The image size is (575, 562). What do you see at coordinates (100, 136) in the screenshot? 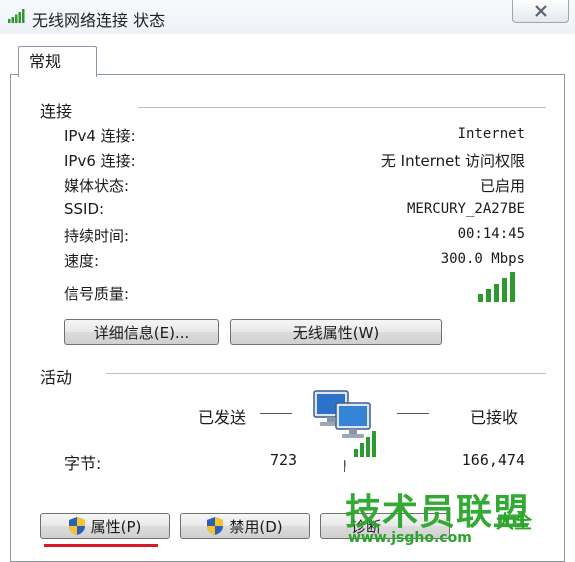
I see `ipv4-label: IPv4 连接:` at bounding box center [100, 136].